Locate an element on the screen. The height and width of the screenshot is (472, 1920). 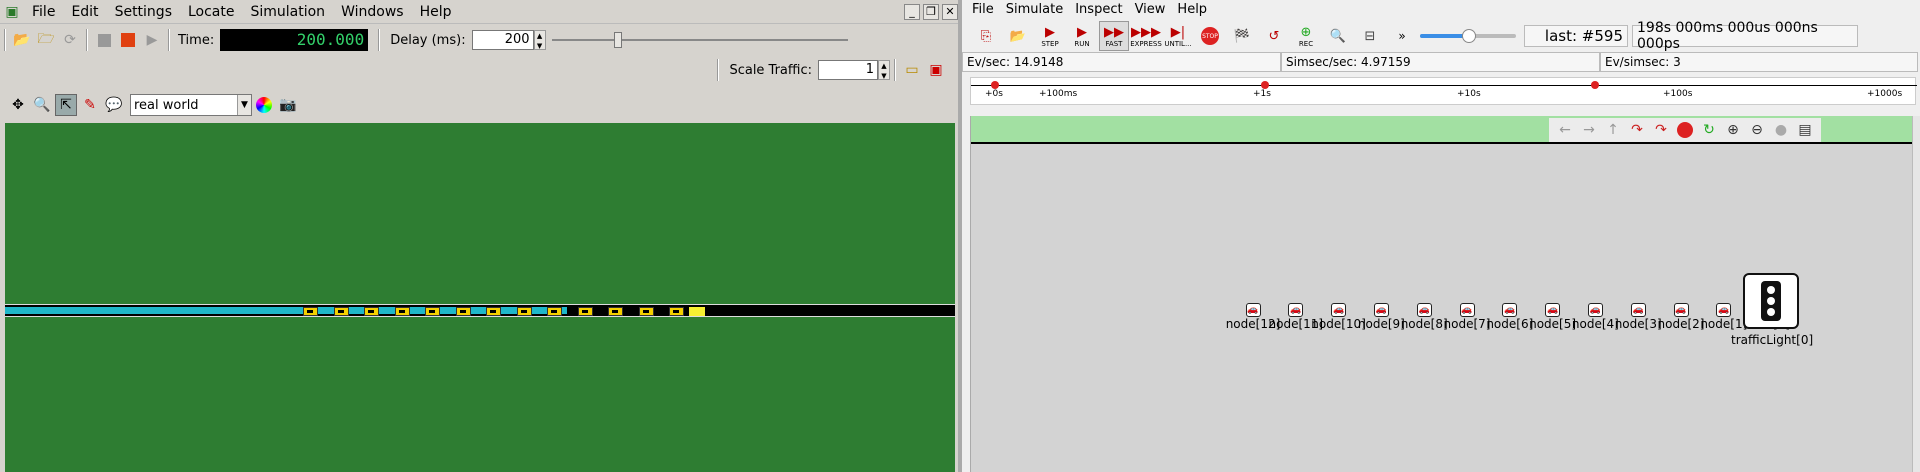
locate-cursor-icon: ⇱ is located at coordinates (66, 105).